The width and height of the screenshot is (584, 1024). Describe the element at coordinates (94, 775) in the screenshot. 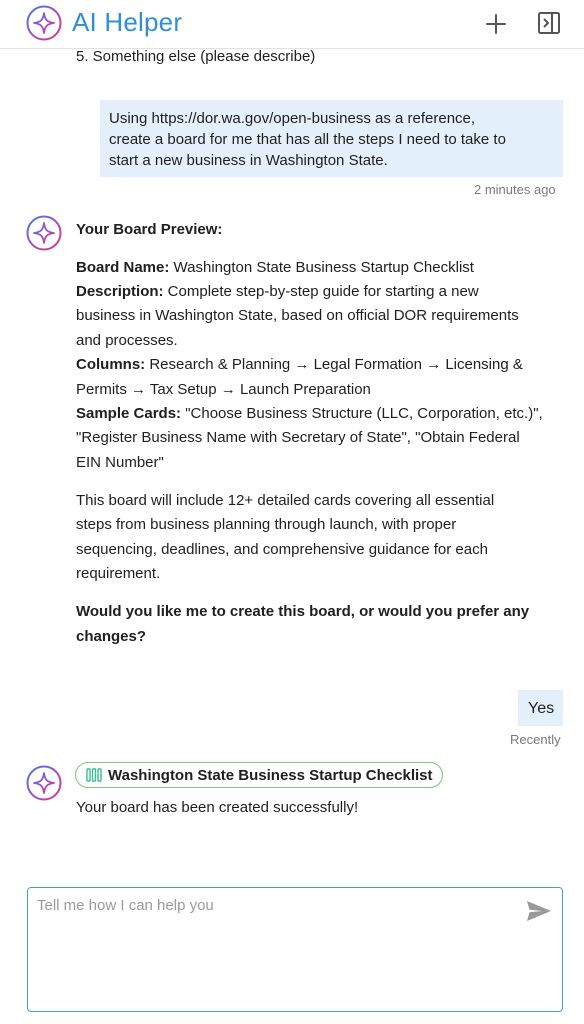

I see `board-columns-icon` at that location.